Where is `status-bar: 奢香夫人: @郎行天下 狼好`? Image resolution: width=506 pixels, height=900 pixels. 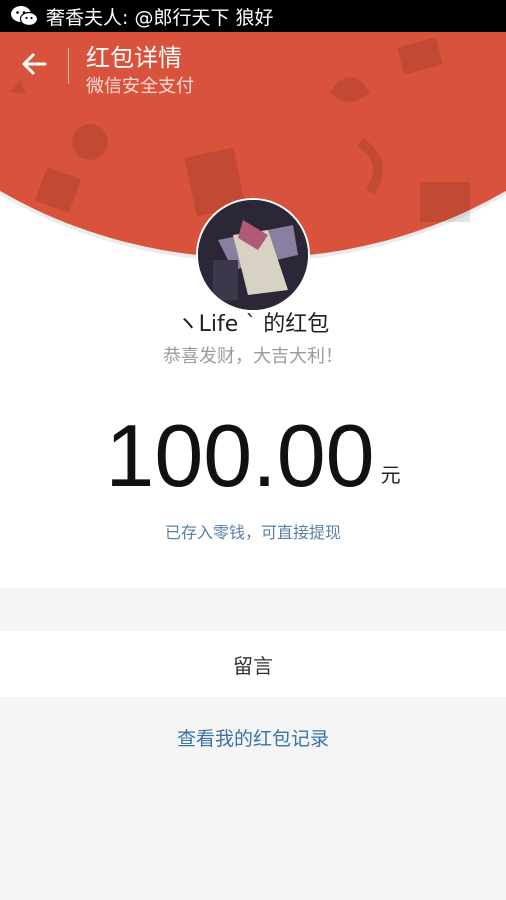
status-bar: 奢香夫人: @郎行天下 狼好 is located at coordinates (253, 16).